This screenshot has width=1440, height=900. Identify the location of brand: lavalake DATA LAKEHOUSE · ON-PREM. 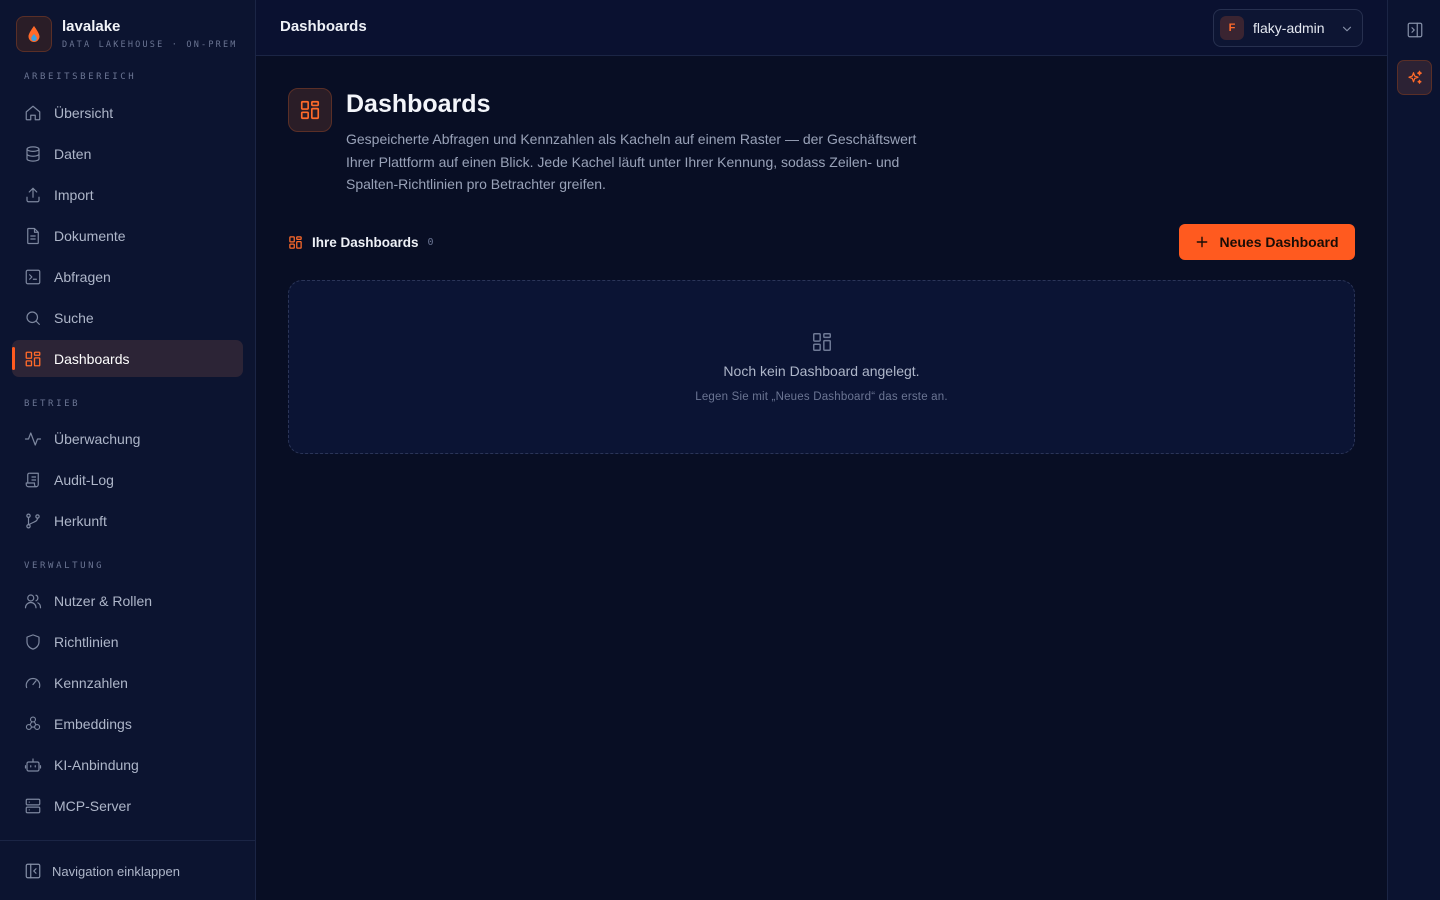
(134, 36).